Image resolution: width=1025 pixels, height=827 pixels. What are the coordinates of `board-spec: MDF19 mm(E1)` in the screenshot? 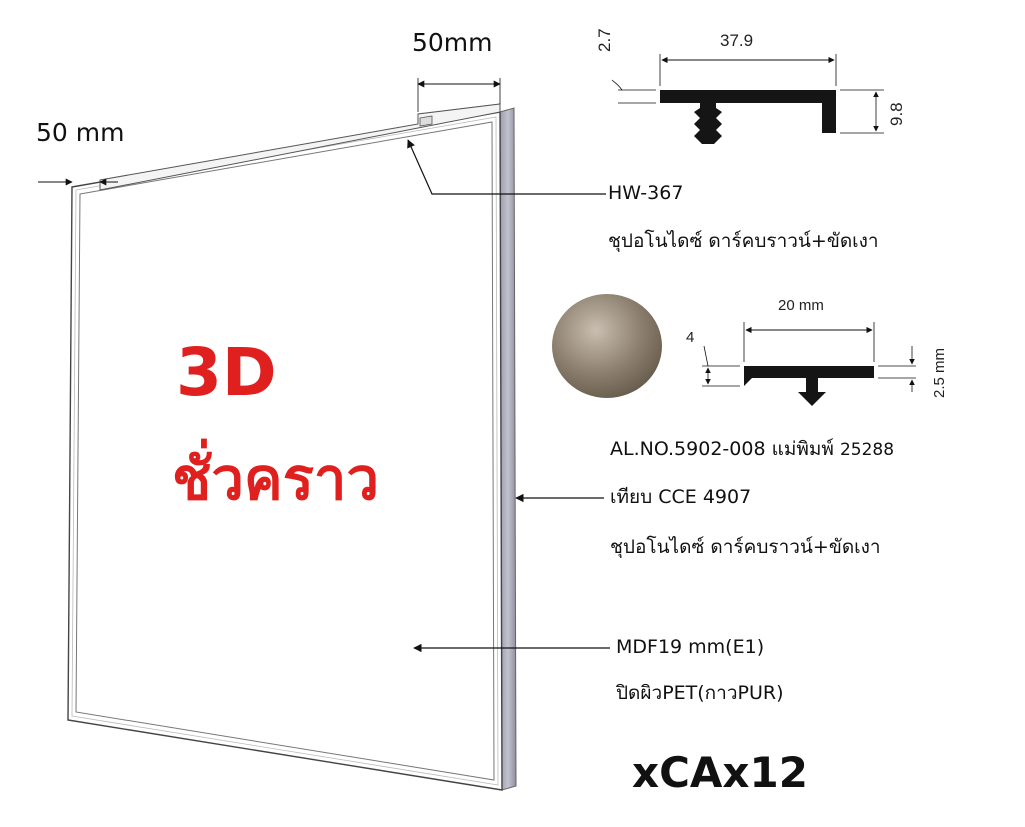 It's located at (690, 647).